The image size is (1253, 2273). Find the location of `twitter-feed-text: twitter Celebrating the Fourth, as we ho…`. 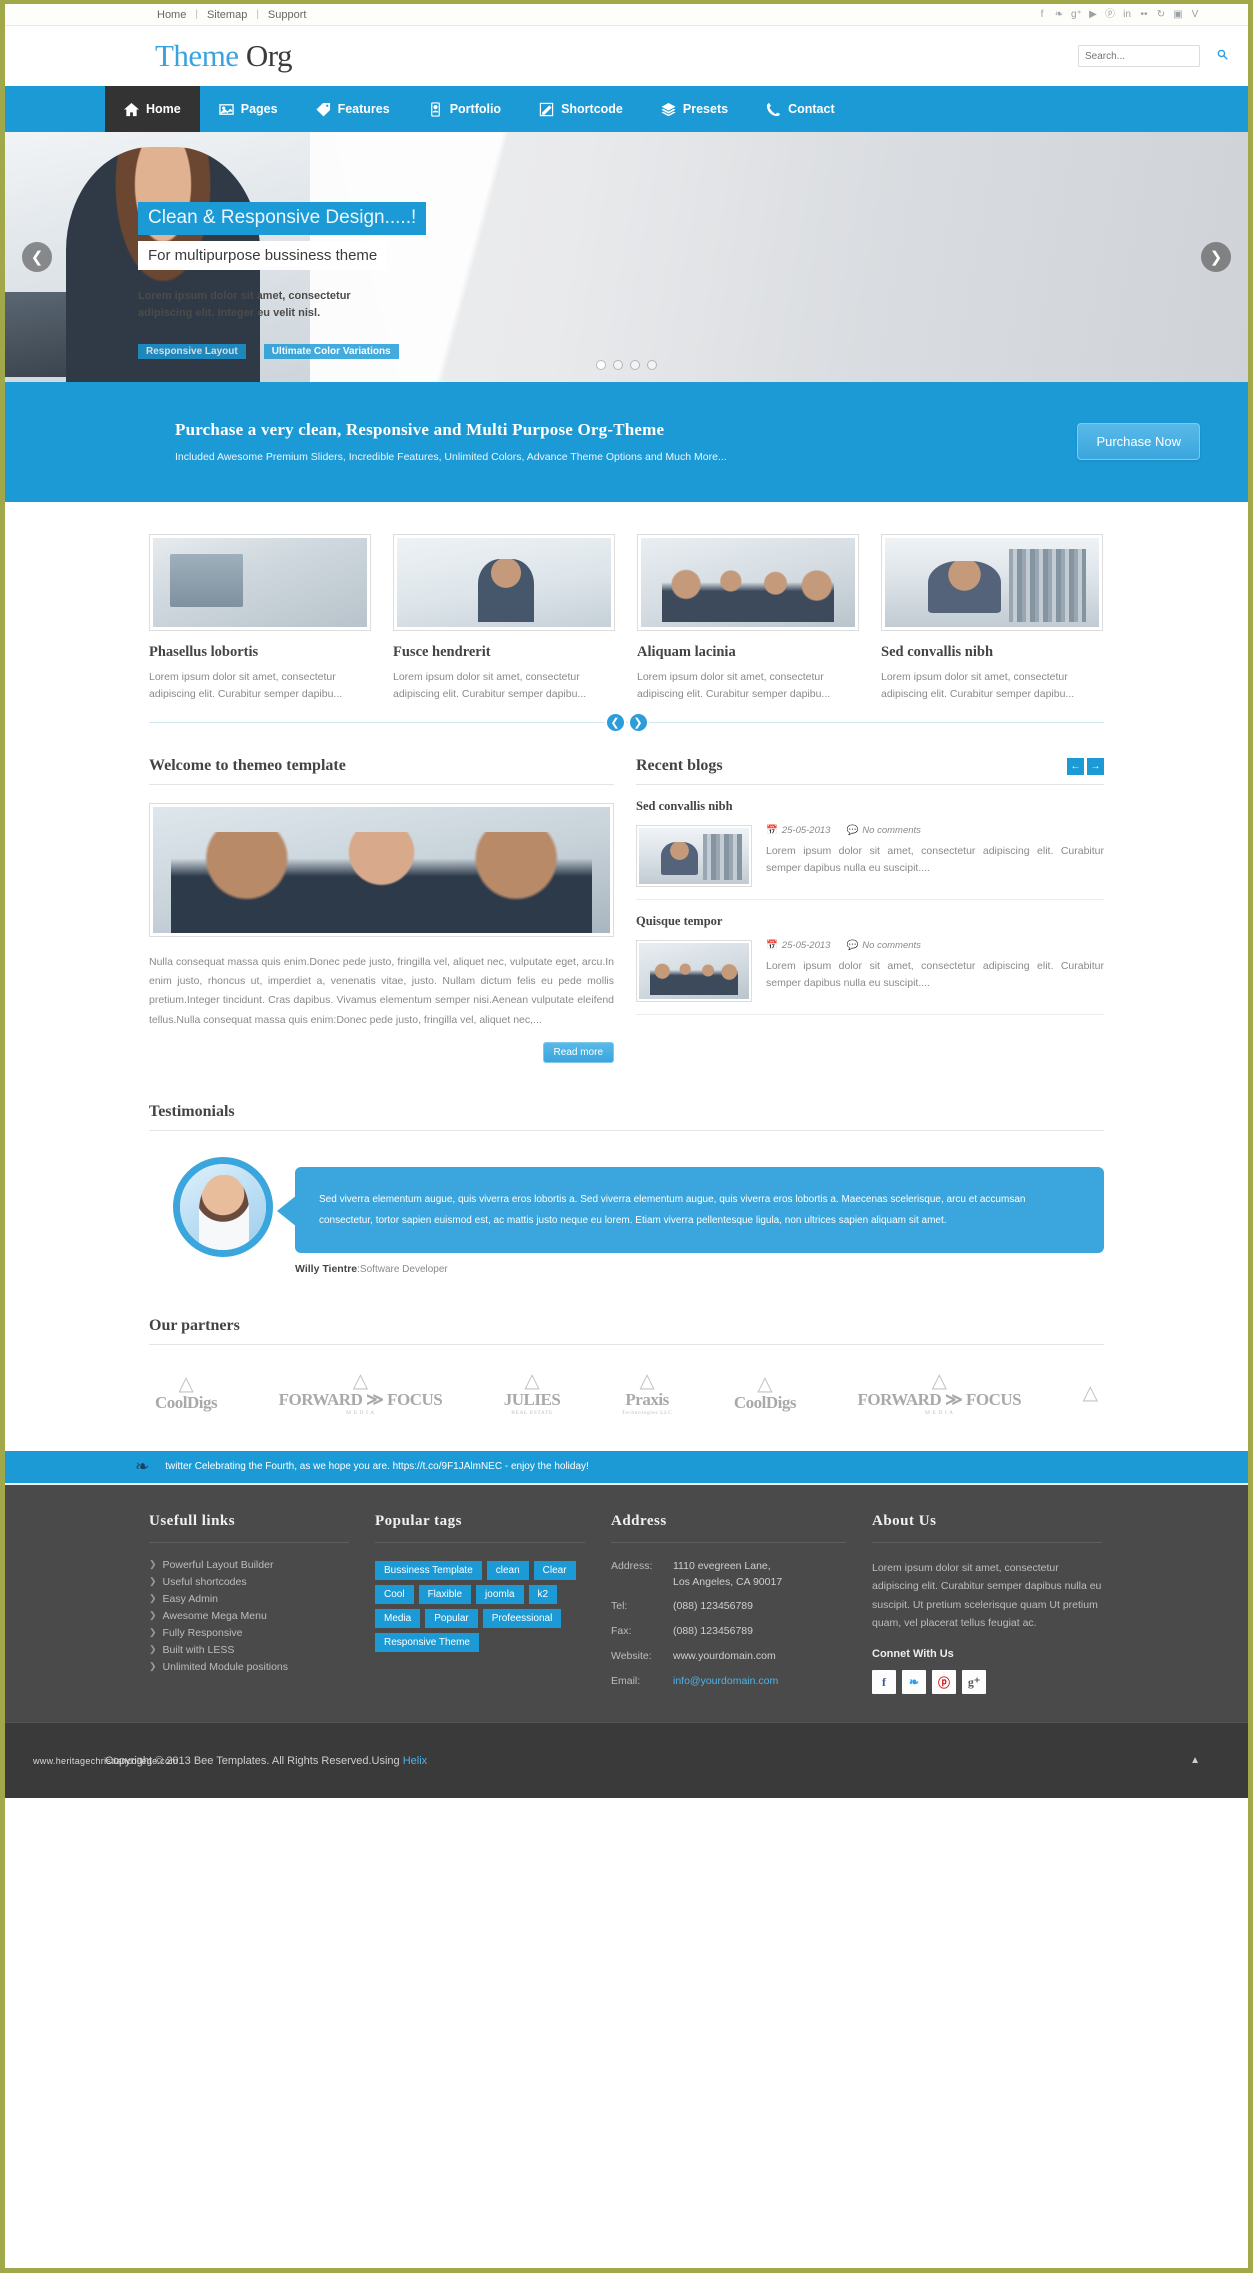

twitter-feed-text: twitter Celebrating the Fourth, as we ho… is located at coordinates (377, 1466).